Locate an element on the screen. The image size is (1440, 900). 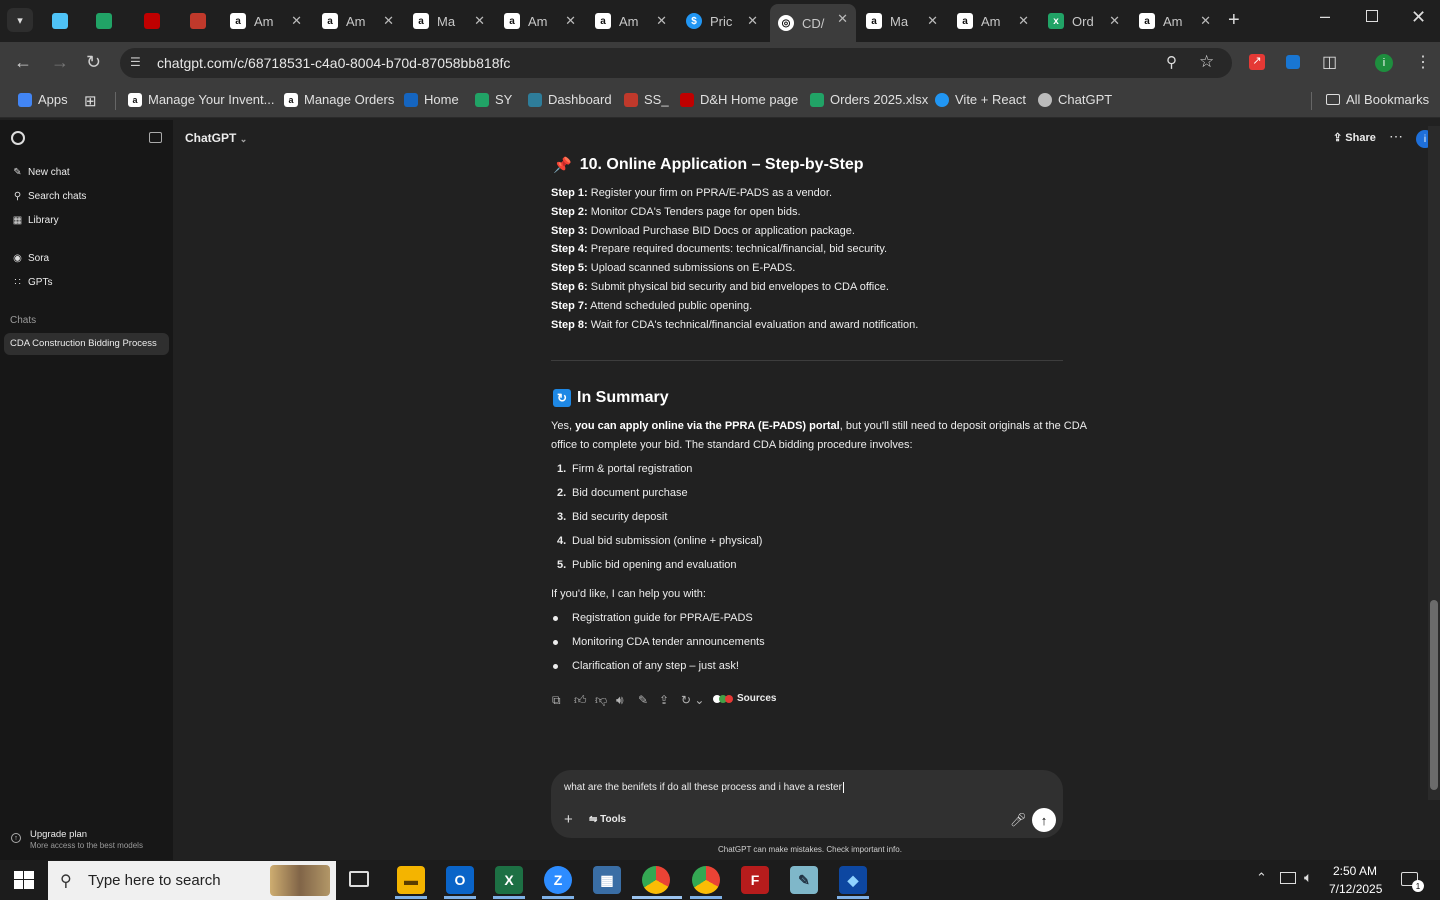
share-button: ⇪ Share is located at coordinates (1354, 137).